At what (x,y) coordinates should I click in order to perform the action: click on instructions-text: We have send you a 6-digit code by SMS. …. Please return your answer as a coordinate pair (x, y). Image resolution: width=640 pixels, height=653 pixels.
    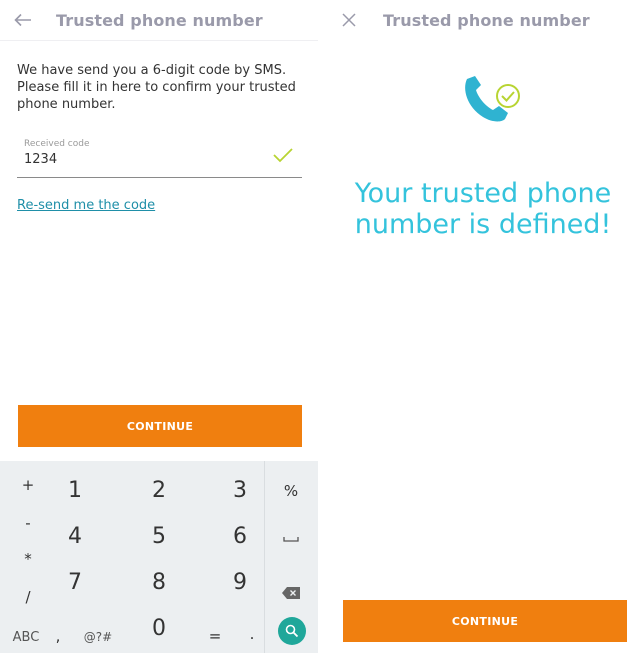
    Looking at the image, I should click on (156, 87).